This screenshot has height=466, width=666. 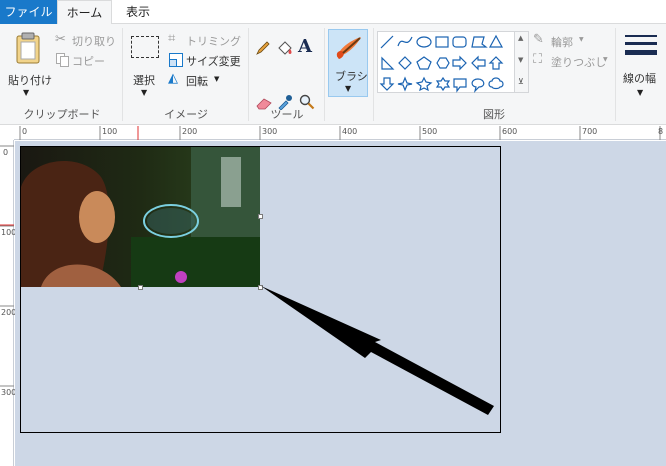 What do you see at coordinates (145, 47) in the screenshot?
I see `select-rect-icon` at bounding box center [145, 47].